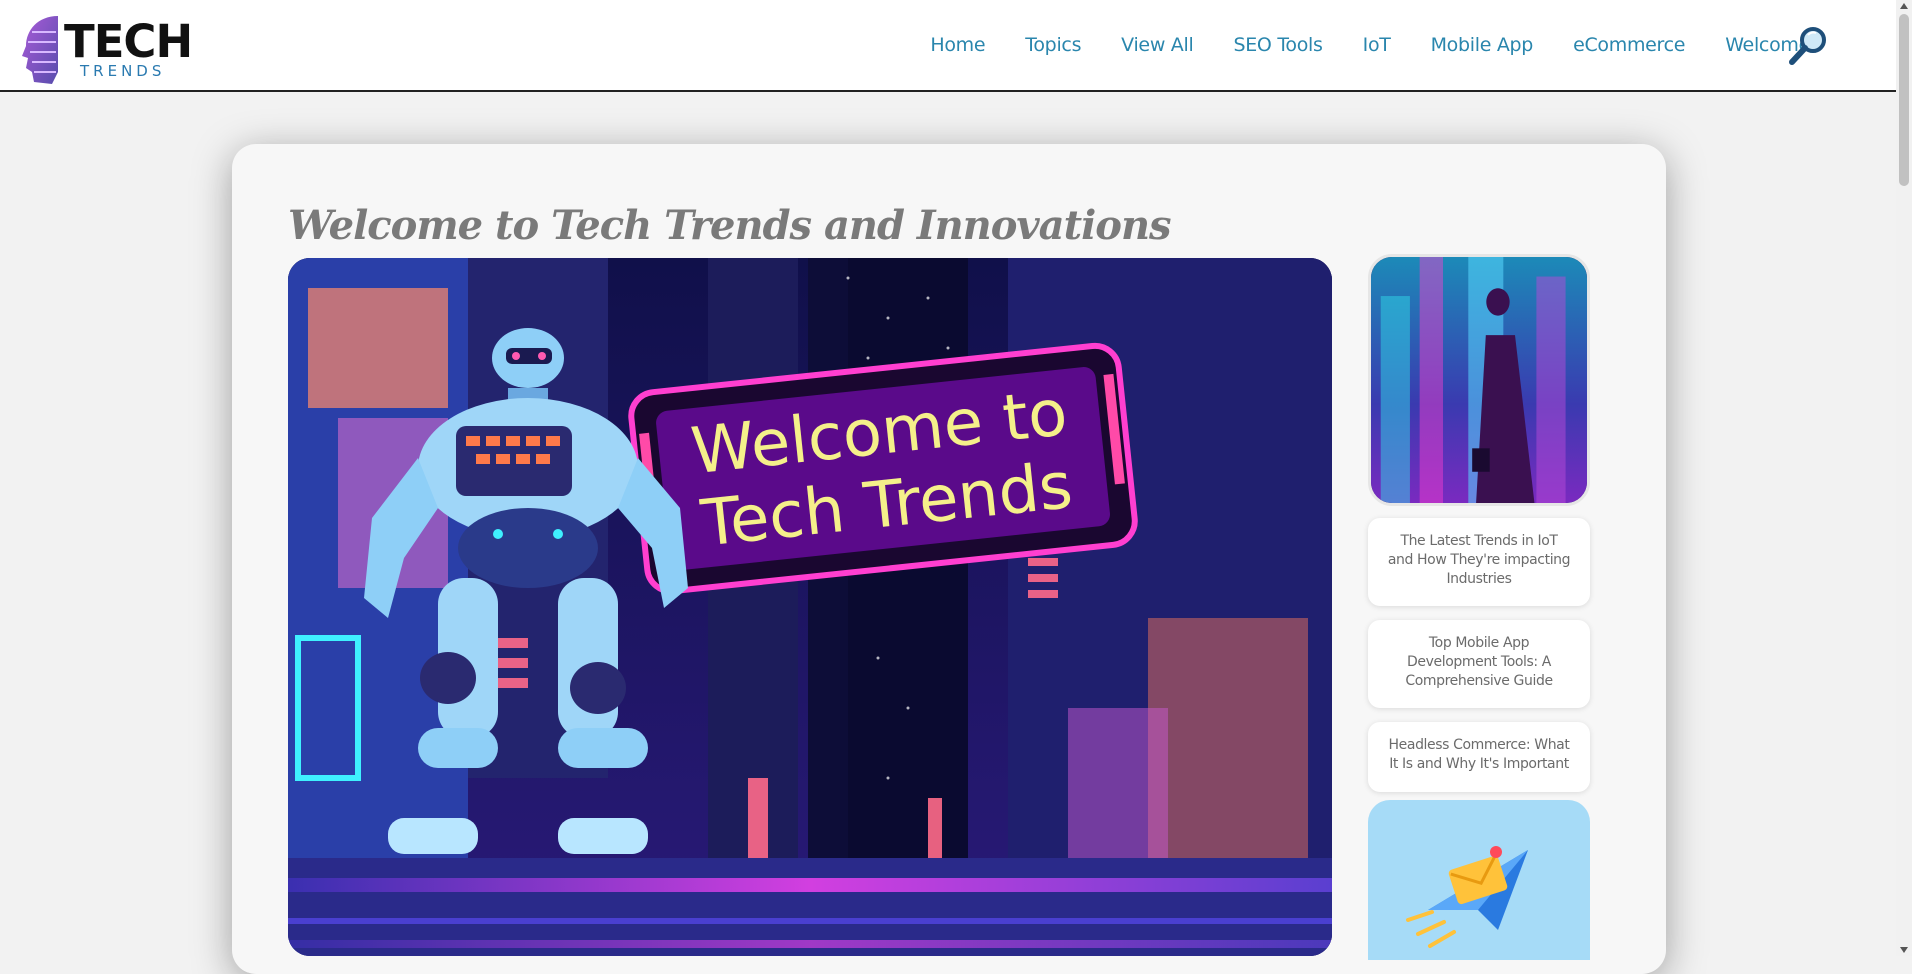 The height and width of the screenshot is (974, 1912). Describe the element at coordinates (730, 225) in the screenshot. I see `page-title: Welcome to Tech Trends and Innovations` at that location.